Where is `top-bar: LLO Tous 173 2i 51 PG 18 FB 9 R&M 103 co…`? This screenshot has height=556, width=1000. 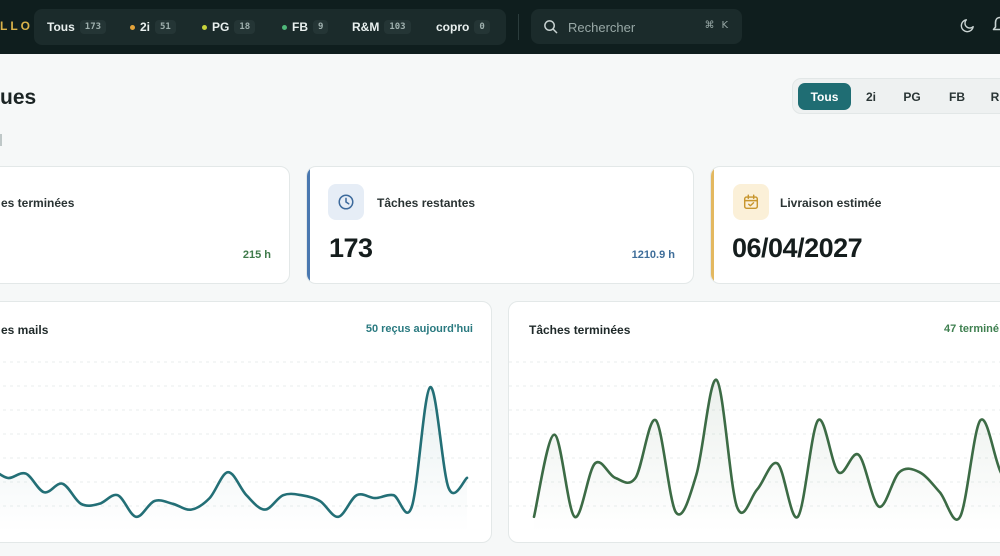
top-bar: LLO Tous 173 2i 51 PG 18 FB 9 R&M 103 co… is located at coordinates (500, 27).